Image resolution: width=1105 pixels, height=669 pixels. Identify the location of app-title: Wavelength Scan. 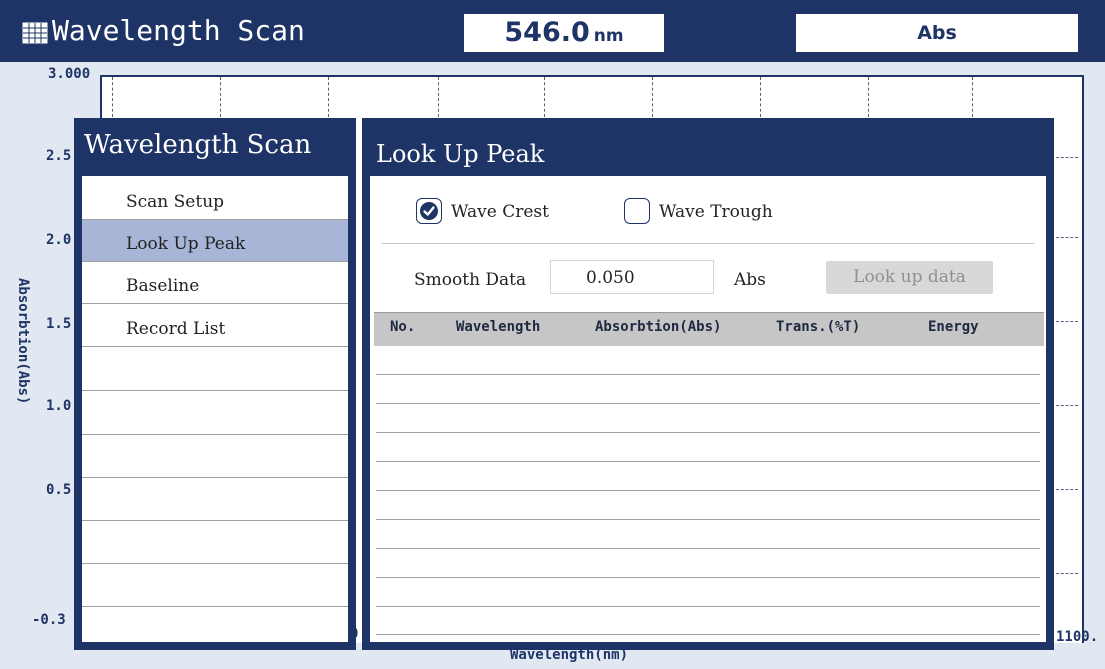
(178, 30).